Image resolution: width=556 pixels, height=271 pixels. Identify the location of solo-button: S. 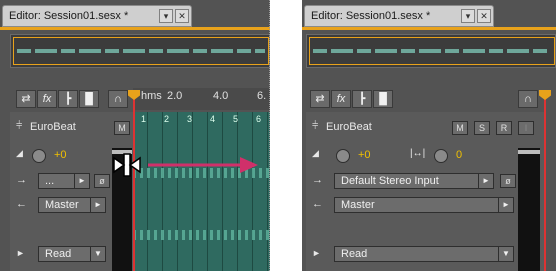
(482, 128).